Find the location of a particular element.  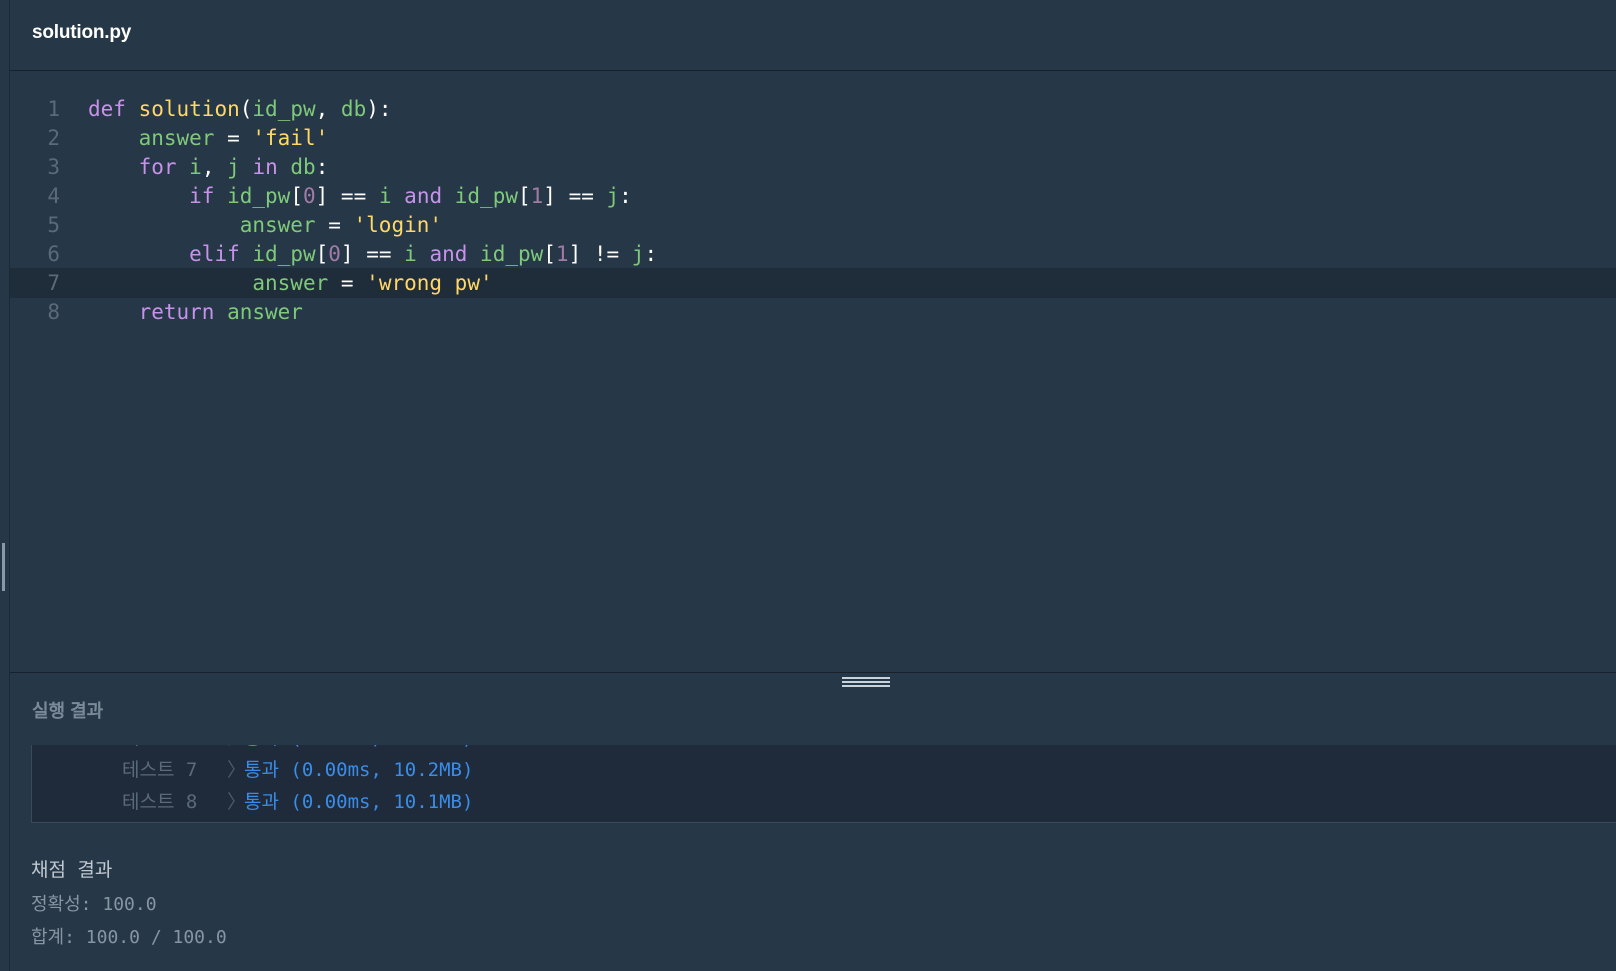

line-number: 4 is located at coordinates (53, 196).